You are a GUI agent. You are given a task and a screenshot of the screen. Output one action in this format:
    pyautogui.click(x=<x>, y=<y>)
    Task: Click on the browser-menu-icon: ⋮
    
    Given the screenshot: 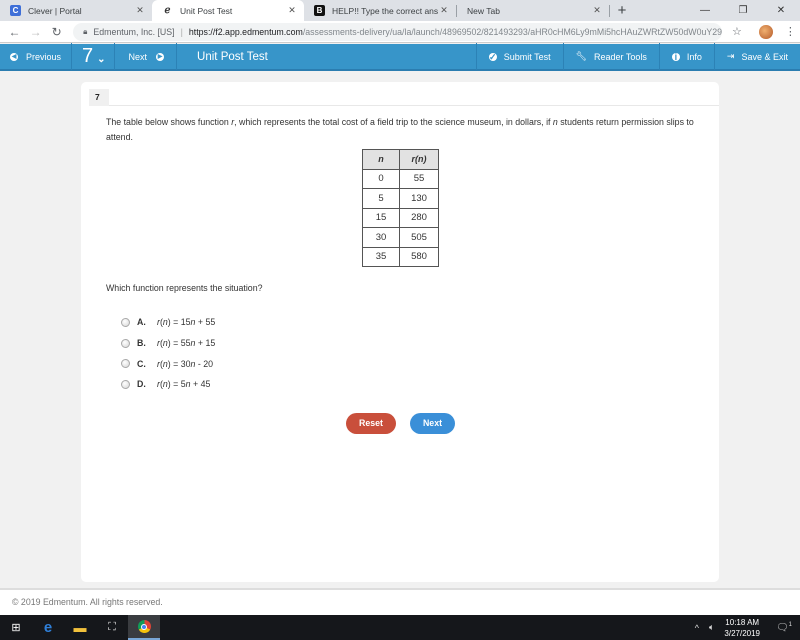 What is the action you would take?
    pyautogui.click(x=790, y=31)
    